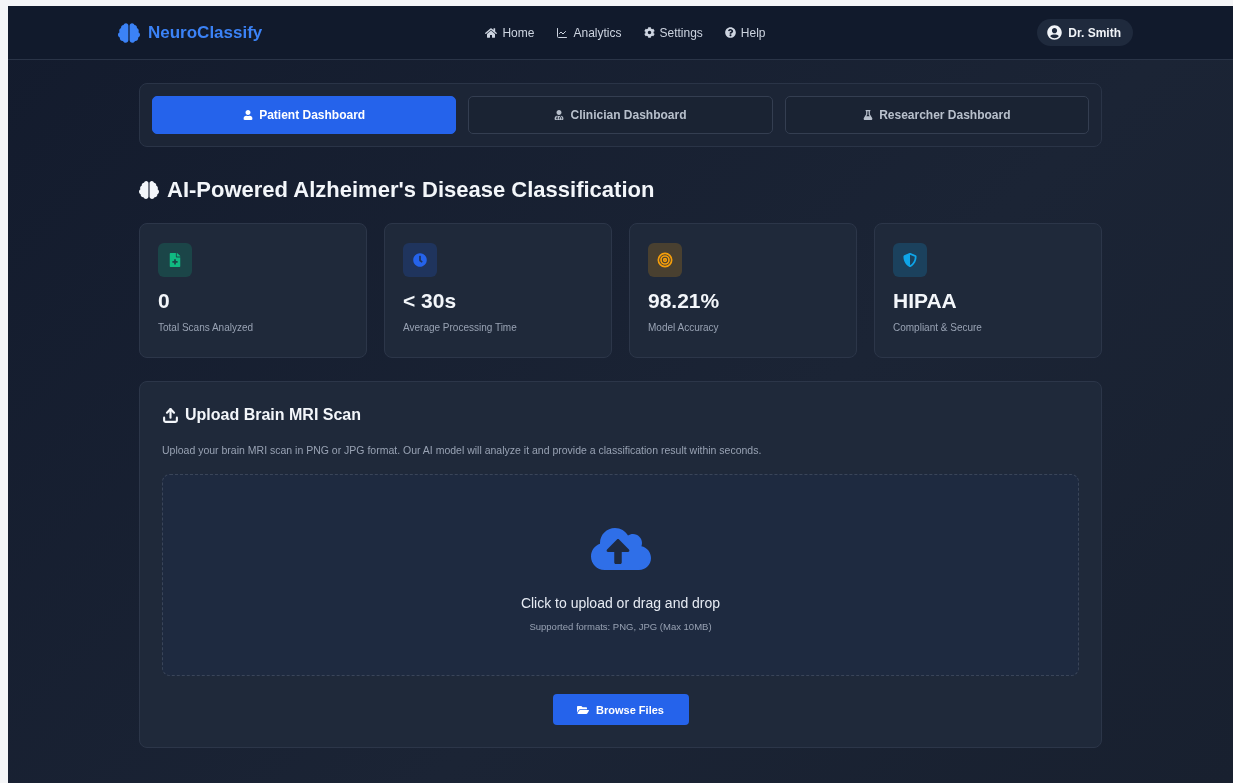 The height and width of the screenshot is (783, 1233). Describe the element at coordinates (411, 190) in the screenshot. I see `page-title: AI-Powered Alzheimer's Disease Classification` at that location.